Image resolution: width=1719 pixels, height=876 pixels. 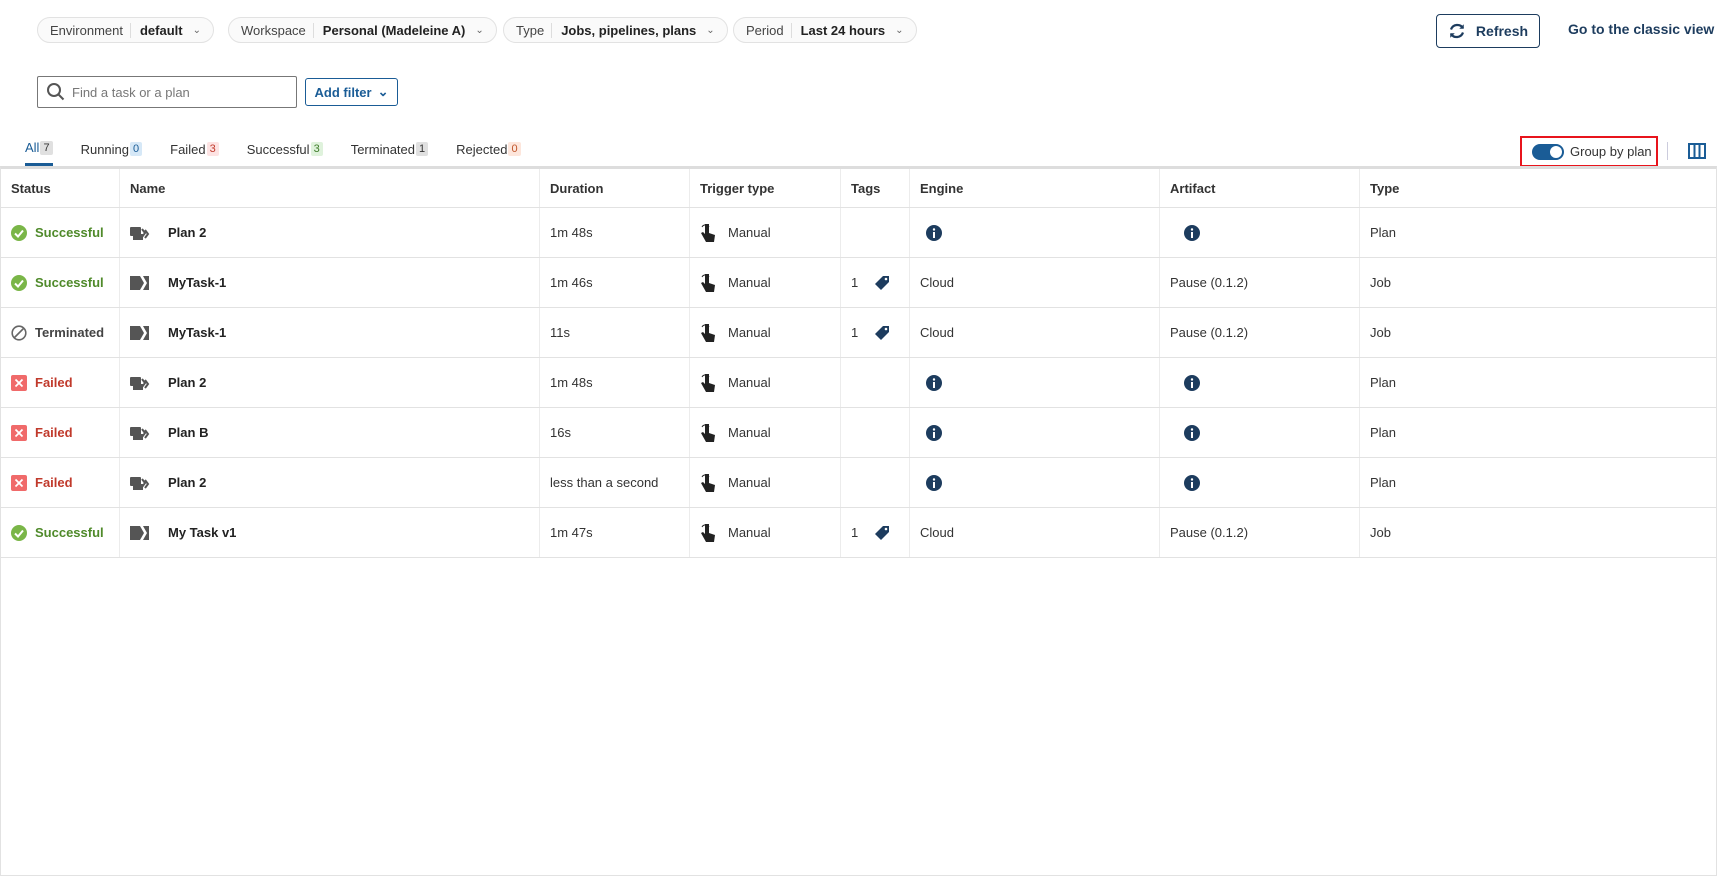 What do you see at coordinates (1641, 29) in the screenshot?
I see `classic-view-link: Go to the classic view` at bounding box center [1641, 29].